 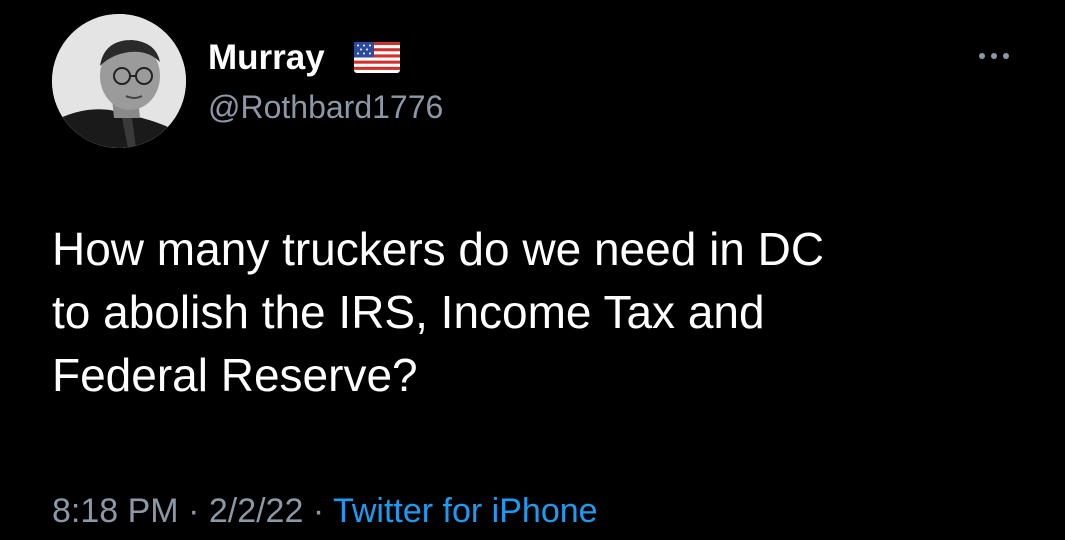 I want to click on avatar, so click(x=119, y=81).